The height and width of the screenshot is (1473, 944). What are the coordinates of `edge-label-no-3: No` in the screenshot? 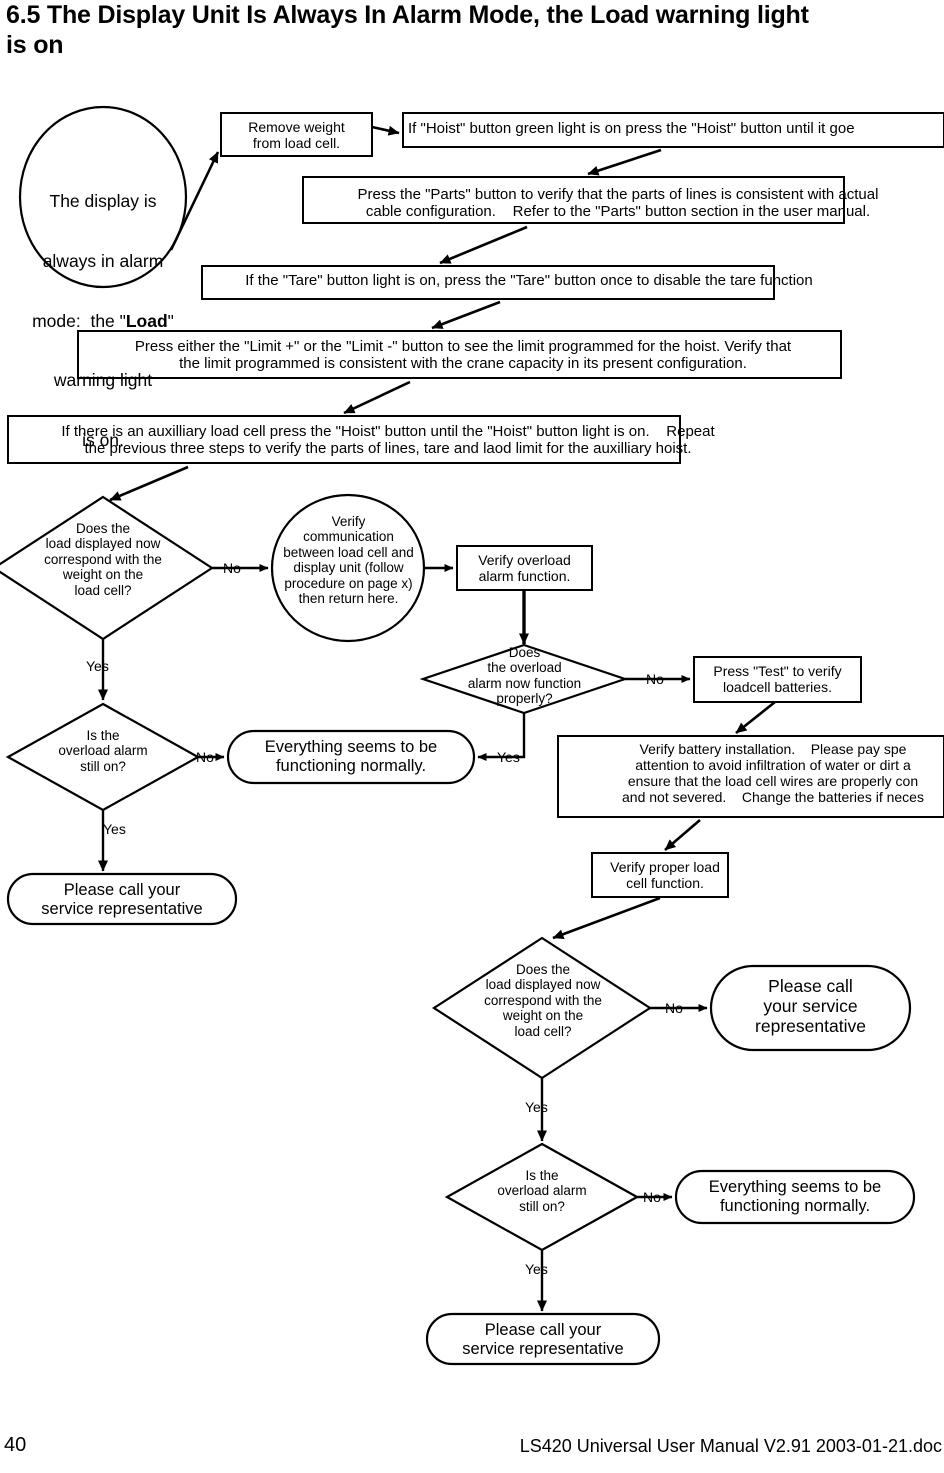 It's located at (655, 679).